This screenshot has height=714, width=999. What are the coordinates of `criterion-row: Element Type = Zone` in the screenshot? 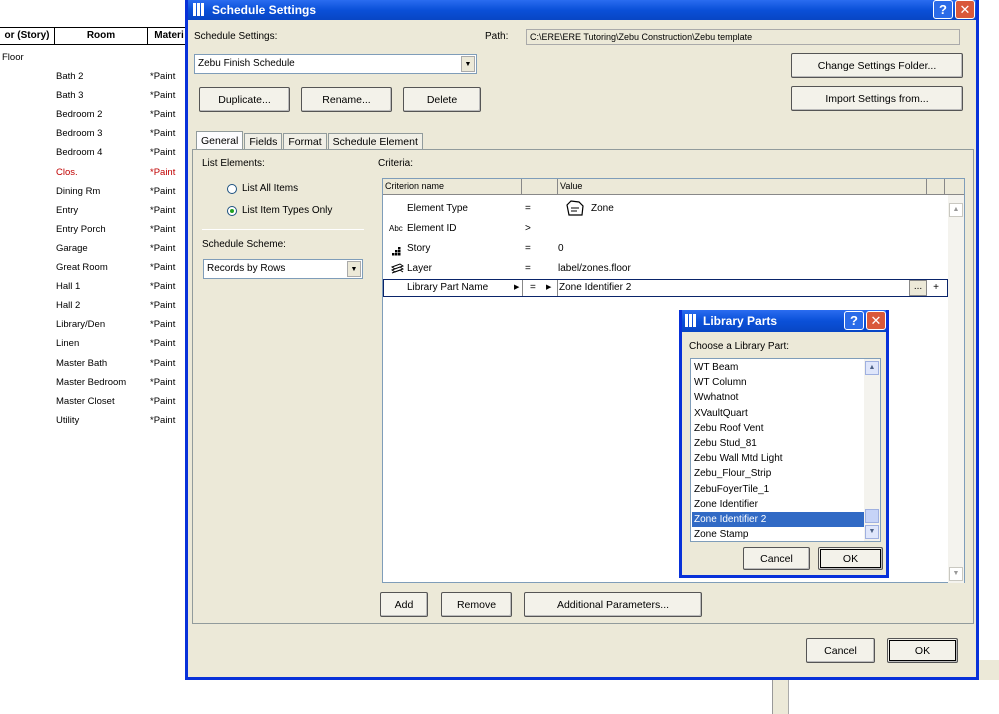 It's located at (665, 209).